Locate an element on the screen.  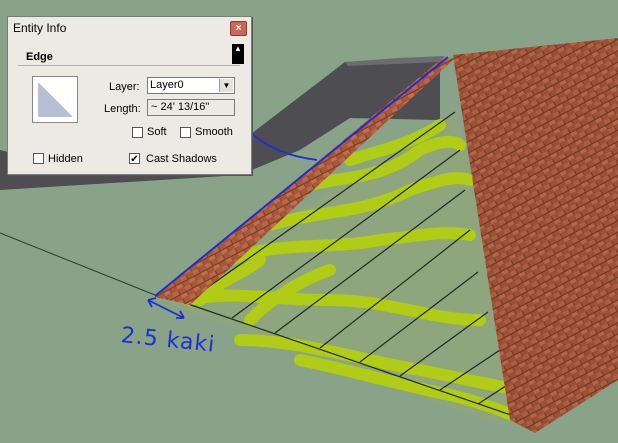
collapse-icon: ▲ is located at coordinates (238, 54).